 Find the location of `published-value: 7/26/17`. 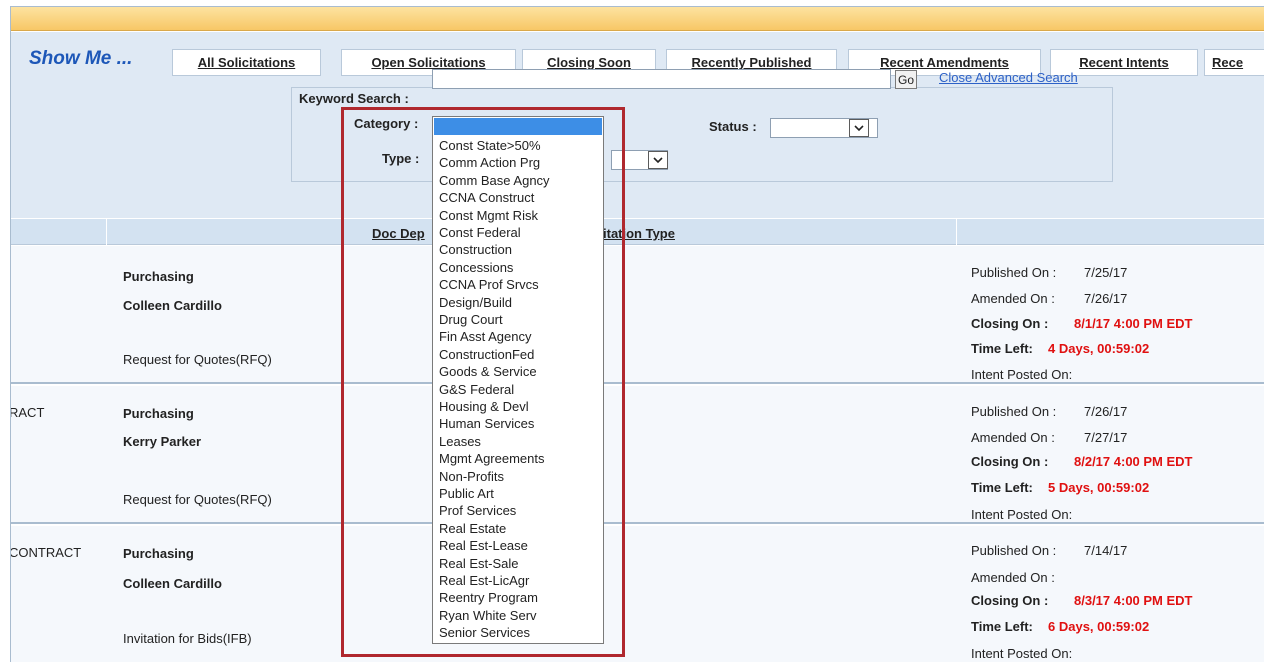

published-value: 7/26/17 is located at coordinates (1106, 411).